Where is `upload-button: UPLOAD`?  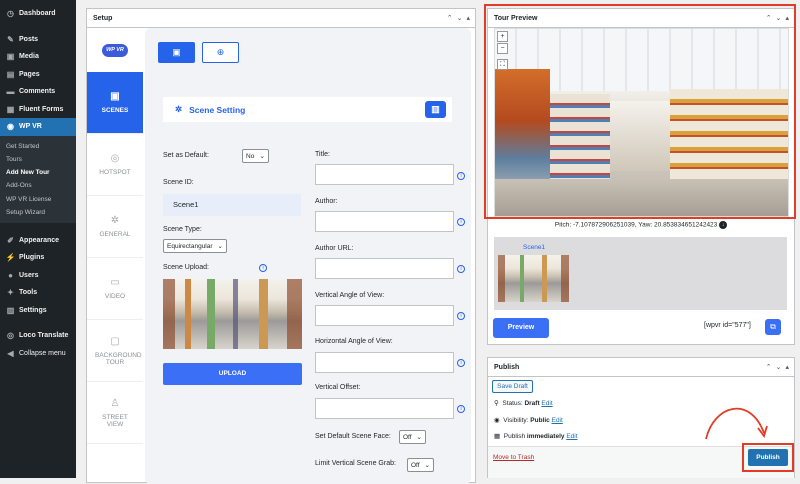 upload-button: UPLOAD is located at coordinates (232, 374).